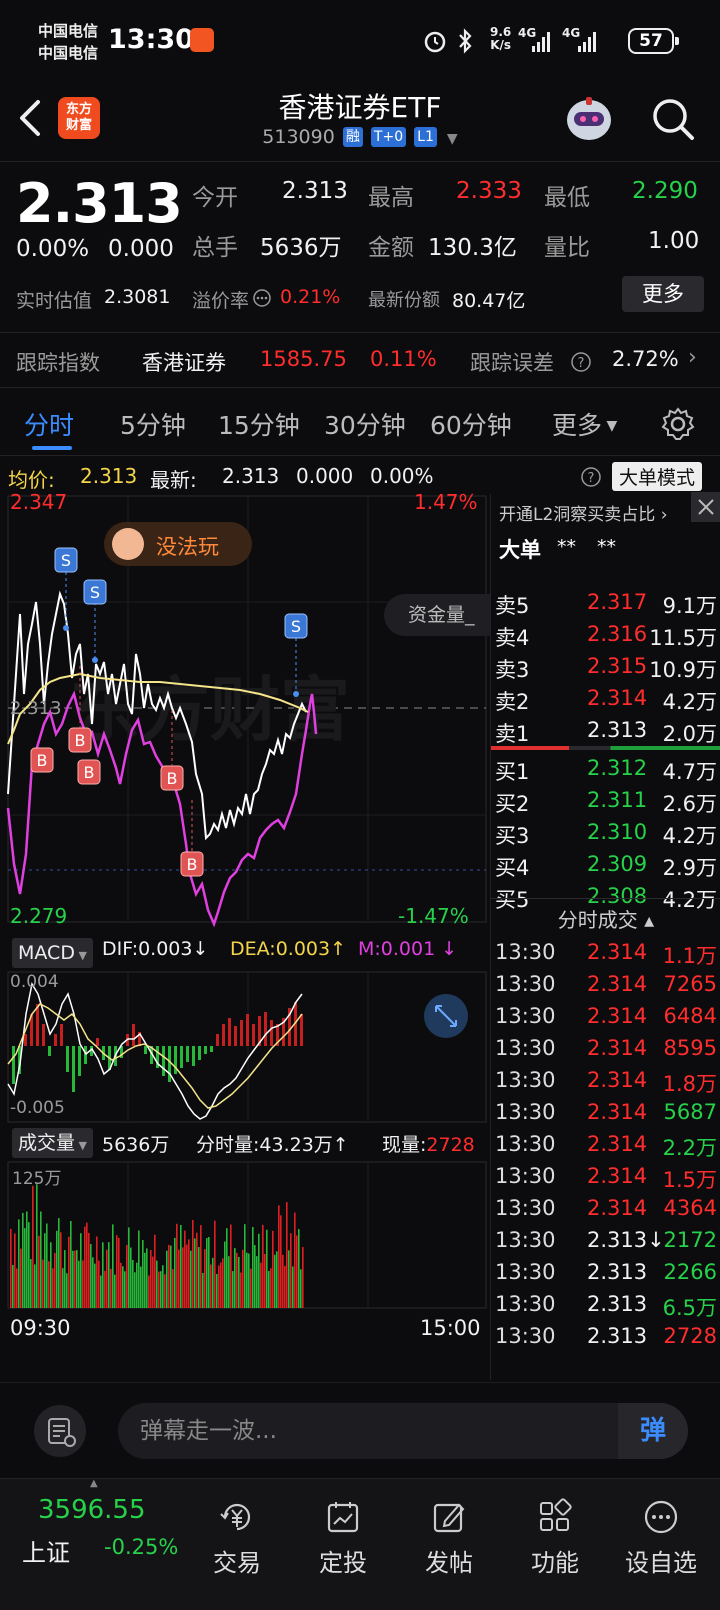 This screenshot has height=1610, width=720. Describe the element at coordinates (343, 1517) in the screenshot. I see `calendar-chart-icon` at that location.